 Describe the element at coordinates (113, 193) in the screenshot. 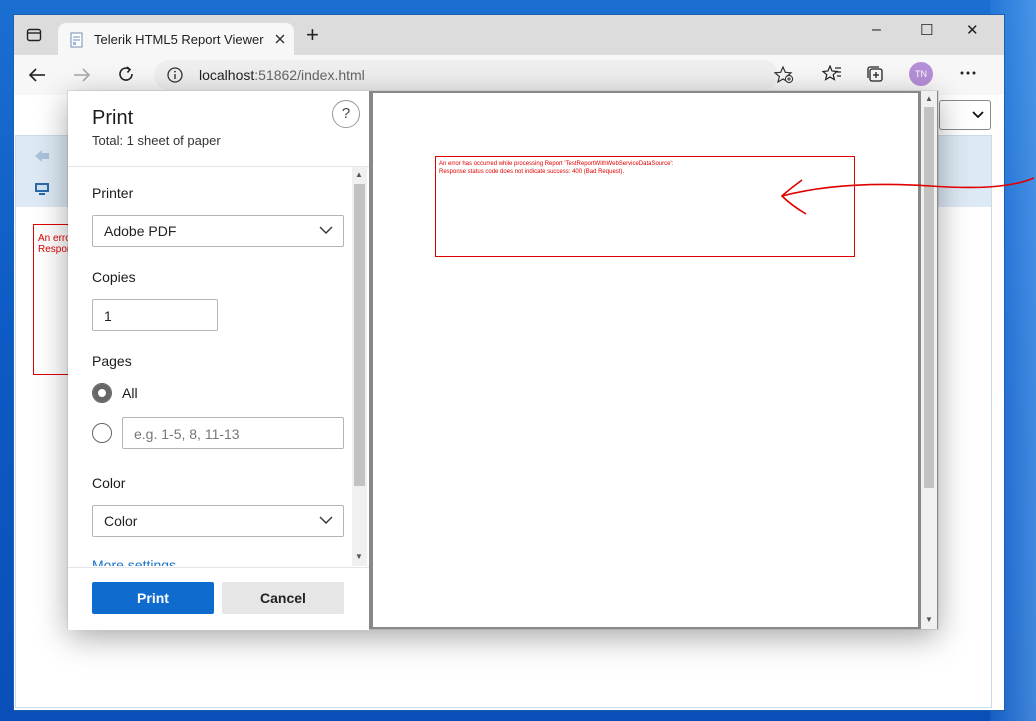

I see `printer-label: Printer` at that location.